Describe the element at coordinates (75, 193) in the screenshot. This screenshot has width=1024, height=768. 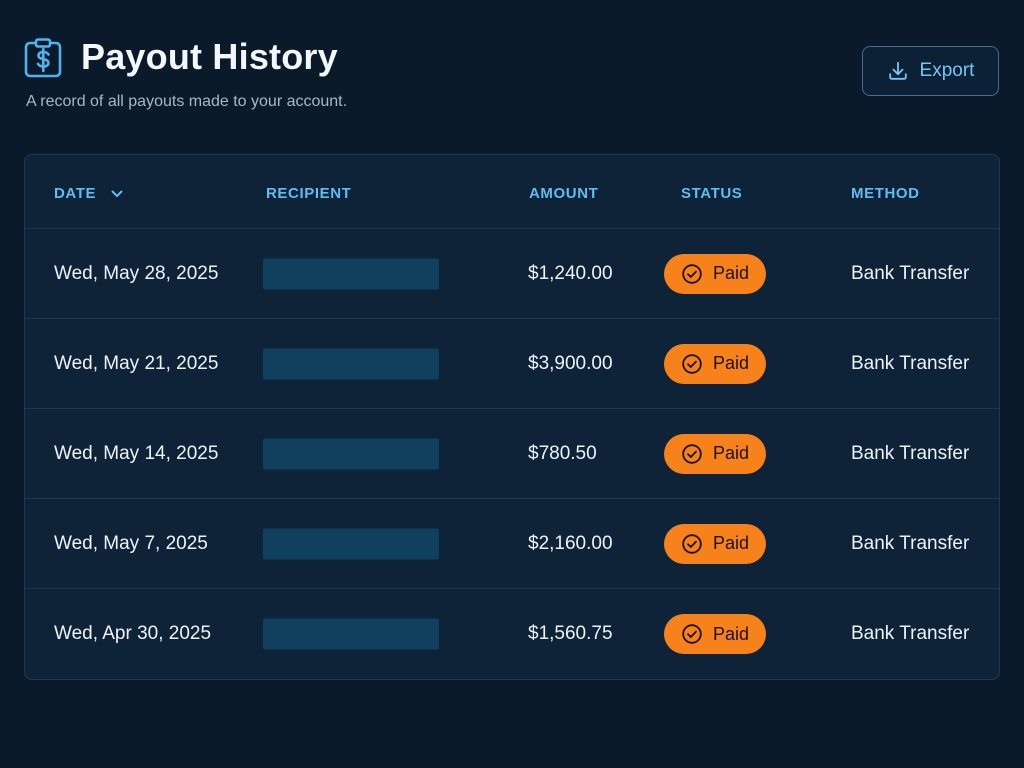
I see `column-header-date-label: DATE` at that location.